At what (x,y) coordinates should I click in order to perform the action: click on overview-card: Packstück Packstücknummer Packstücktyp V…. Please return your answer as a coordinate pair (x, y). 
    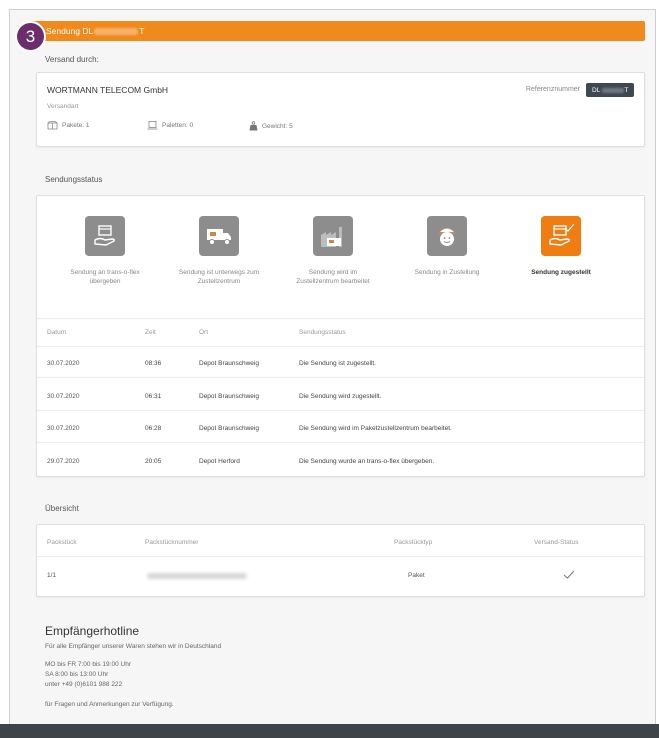
    Looking at the image, I should click on (340, 560).